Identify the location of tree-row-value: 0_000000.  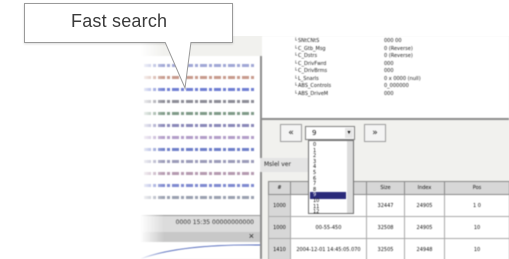
(396, 86).